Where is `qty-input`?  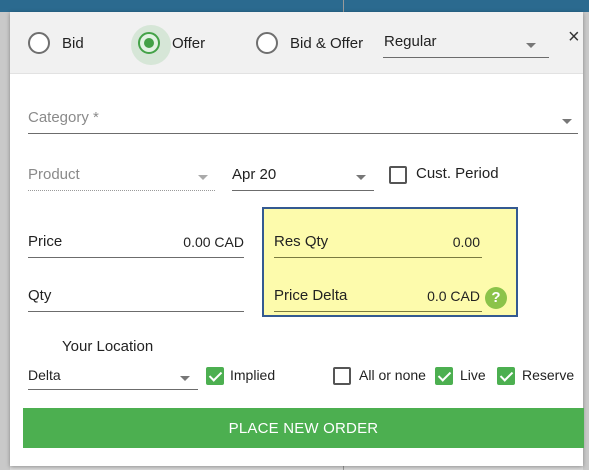
qty-input is located at coordinates (136, 298).